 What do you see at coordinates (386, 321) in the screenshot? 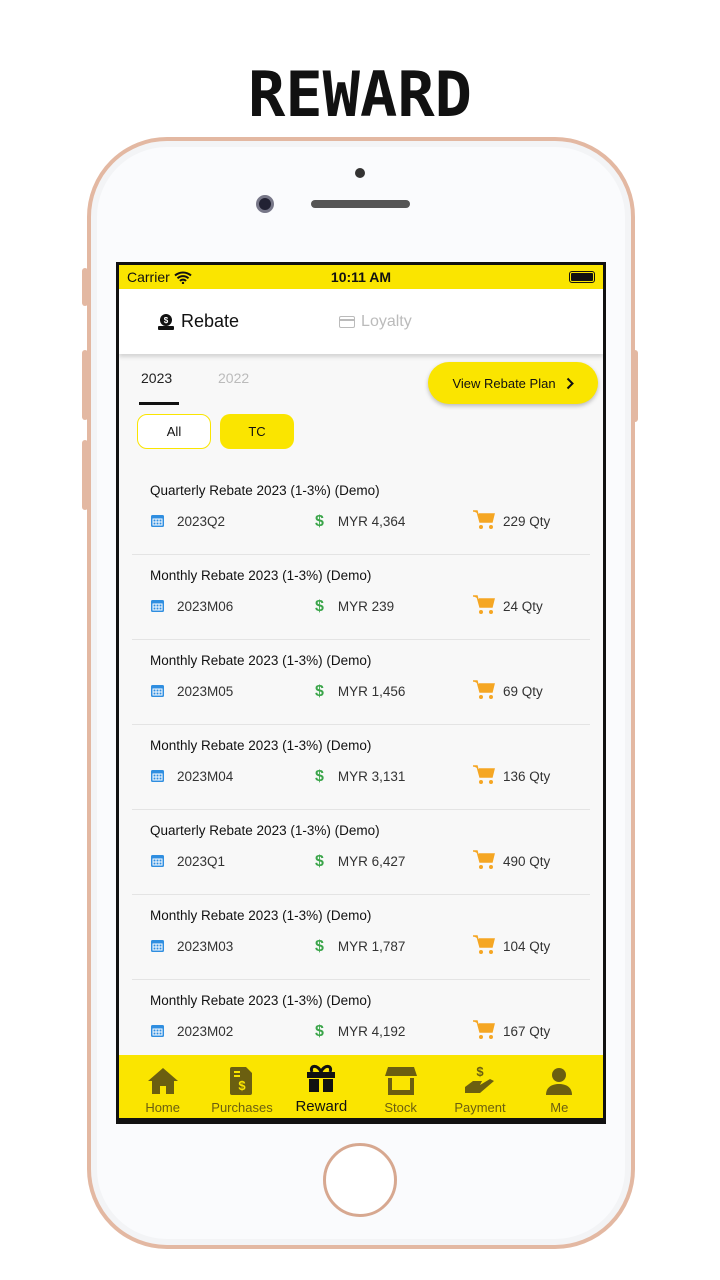
I see `tab-loyalty-label: Loyalty` at bounding box center [386, 321].